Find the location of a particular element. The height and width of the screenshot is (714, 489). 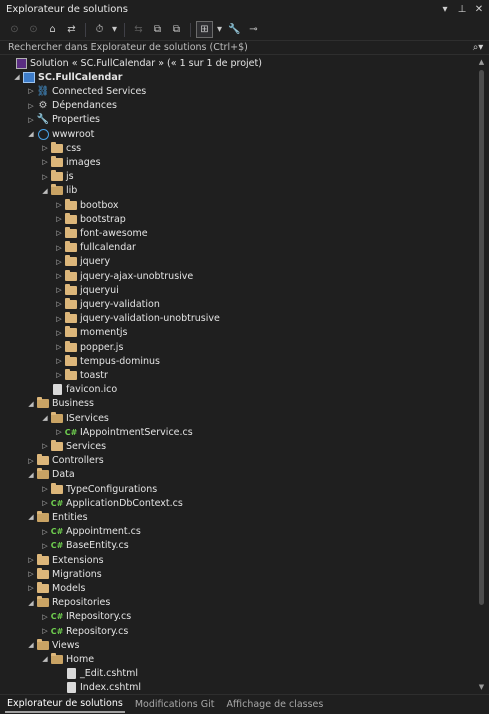

tree-item: ▷ bootstrap is located at coordinates (237, 219).